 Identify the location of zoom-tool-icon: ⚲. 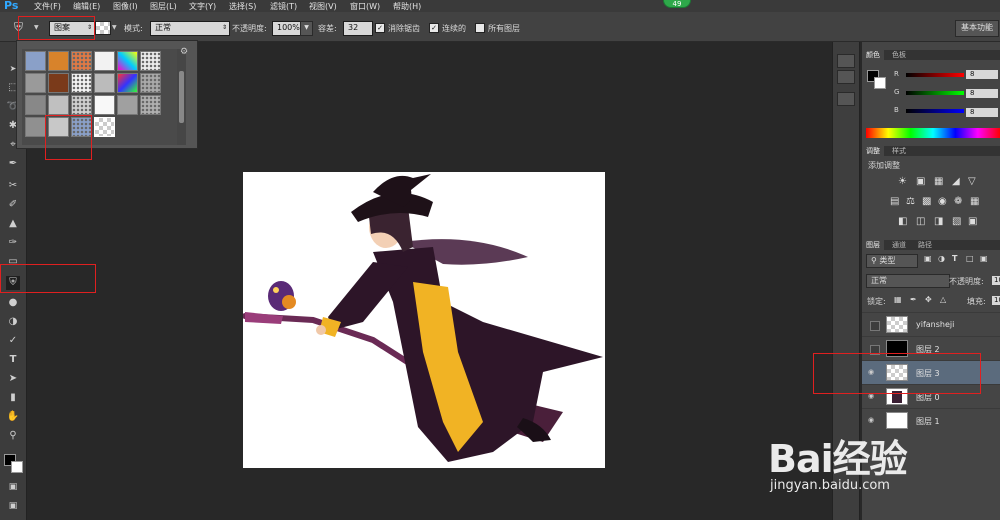
(13, 436).